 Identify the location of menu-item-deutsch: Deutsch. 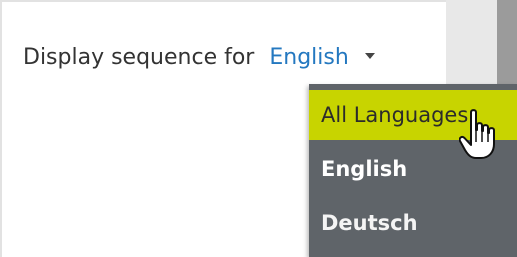
(363, 223).